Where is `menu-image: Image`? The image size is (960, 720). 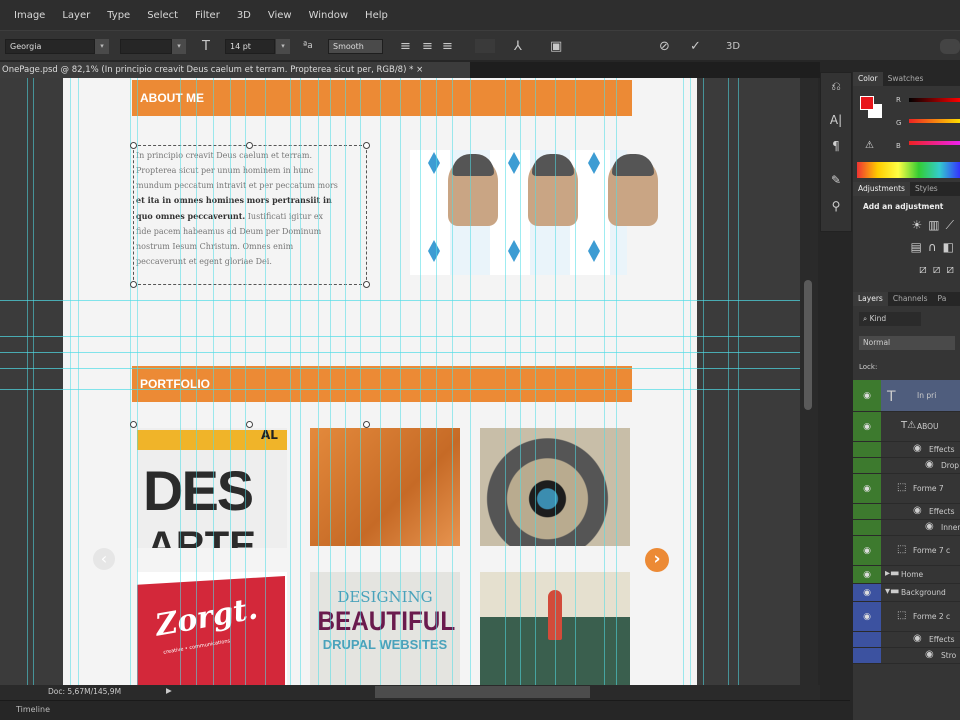 menu-image: Image is located at coordinates (29, 15).